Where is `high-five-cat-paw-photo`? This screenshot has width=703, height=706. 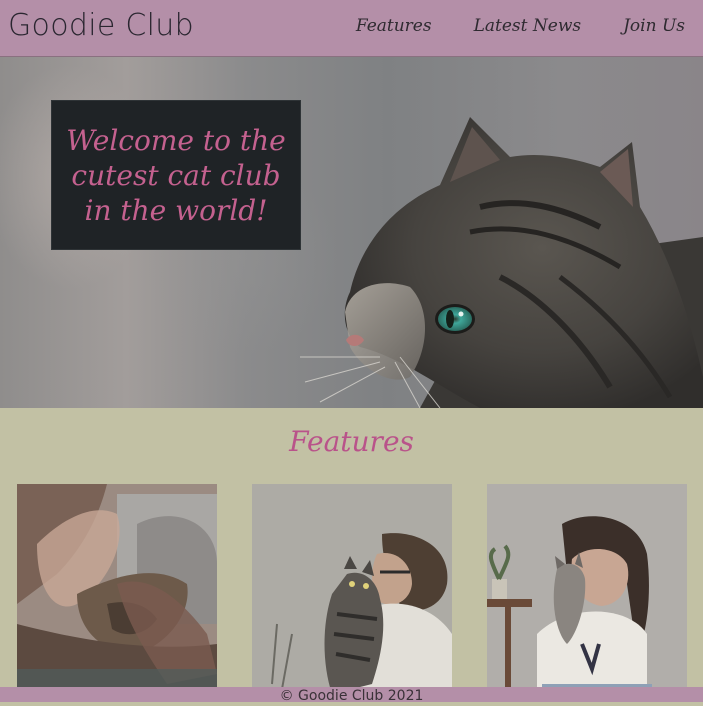
high-five-cat-paw-photo is located at coordinates (117, 593).